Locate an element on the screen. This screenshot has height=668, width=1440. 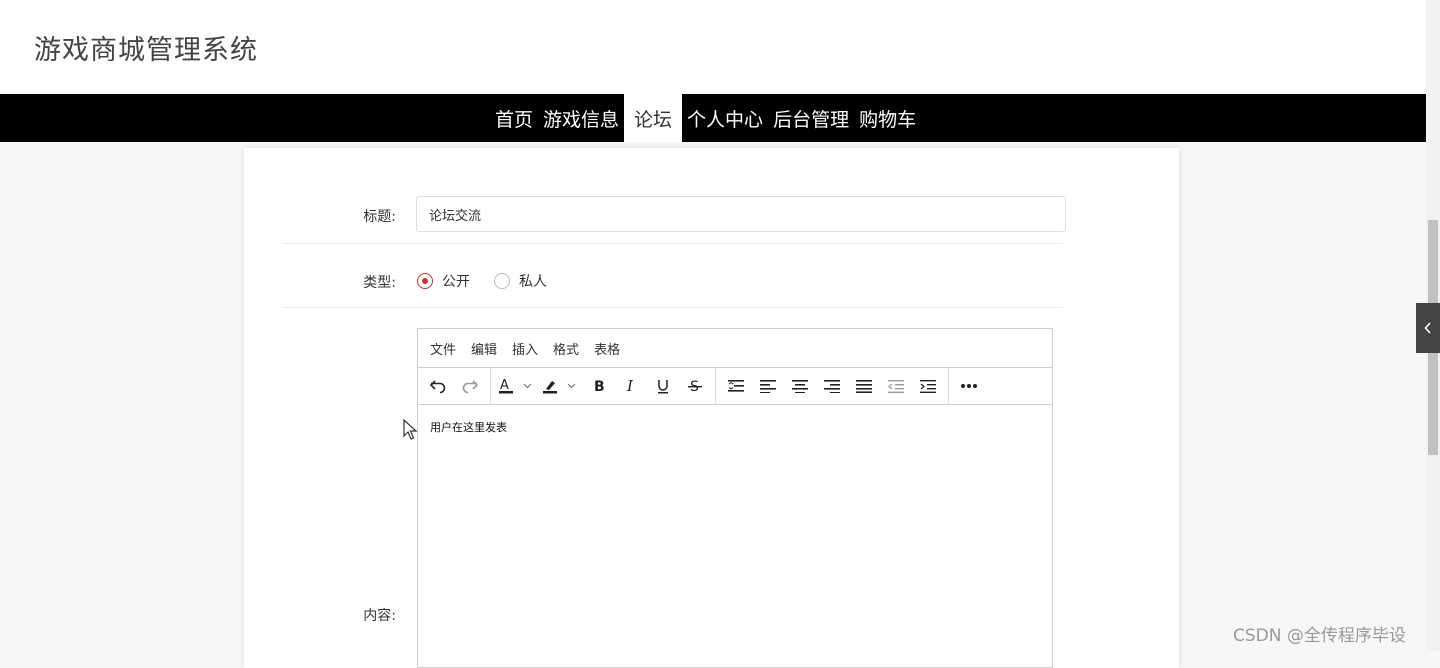
outdent-icon is located at coordinates (896, 386).